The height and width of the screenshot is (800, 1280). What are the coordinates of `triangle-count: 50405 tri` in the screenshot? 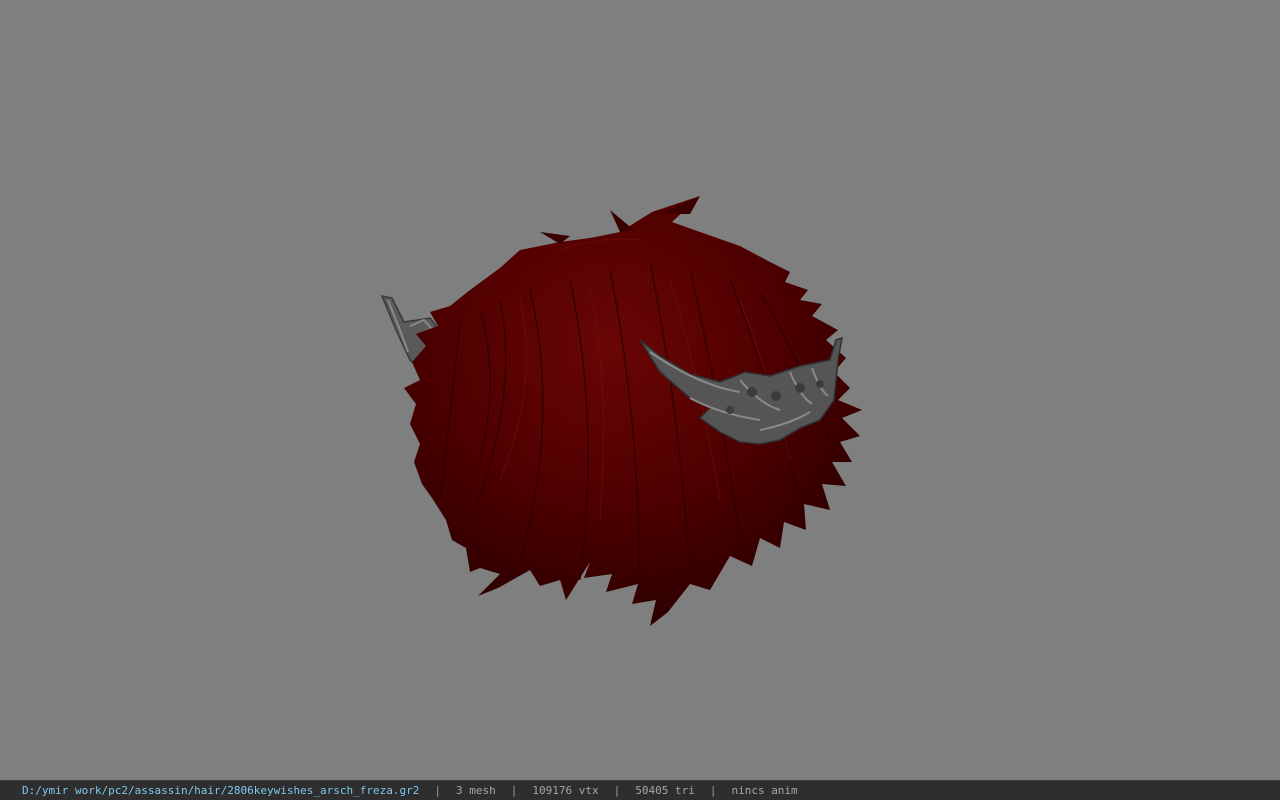 It's located at (665, 790).